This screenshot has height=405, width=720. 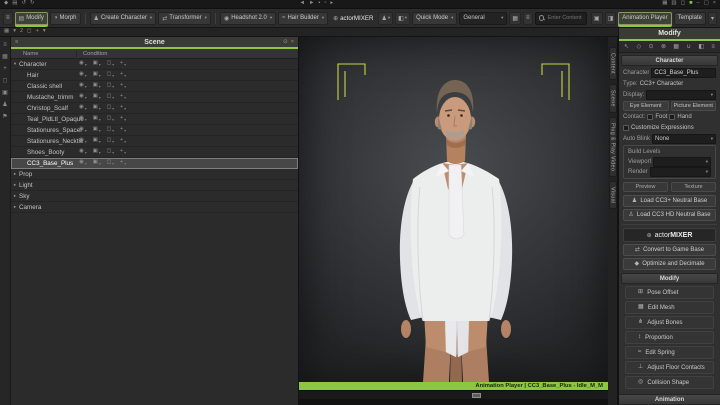 I want to click on layout-dropdown-icon: ▾, so click(x=14, y=32).